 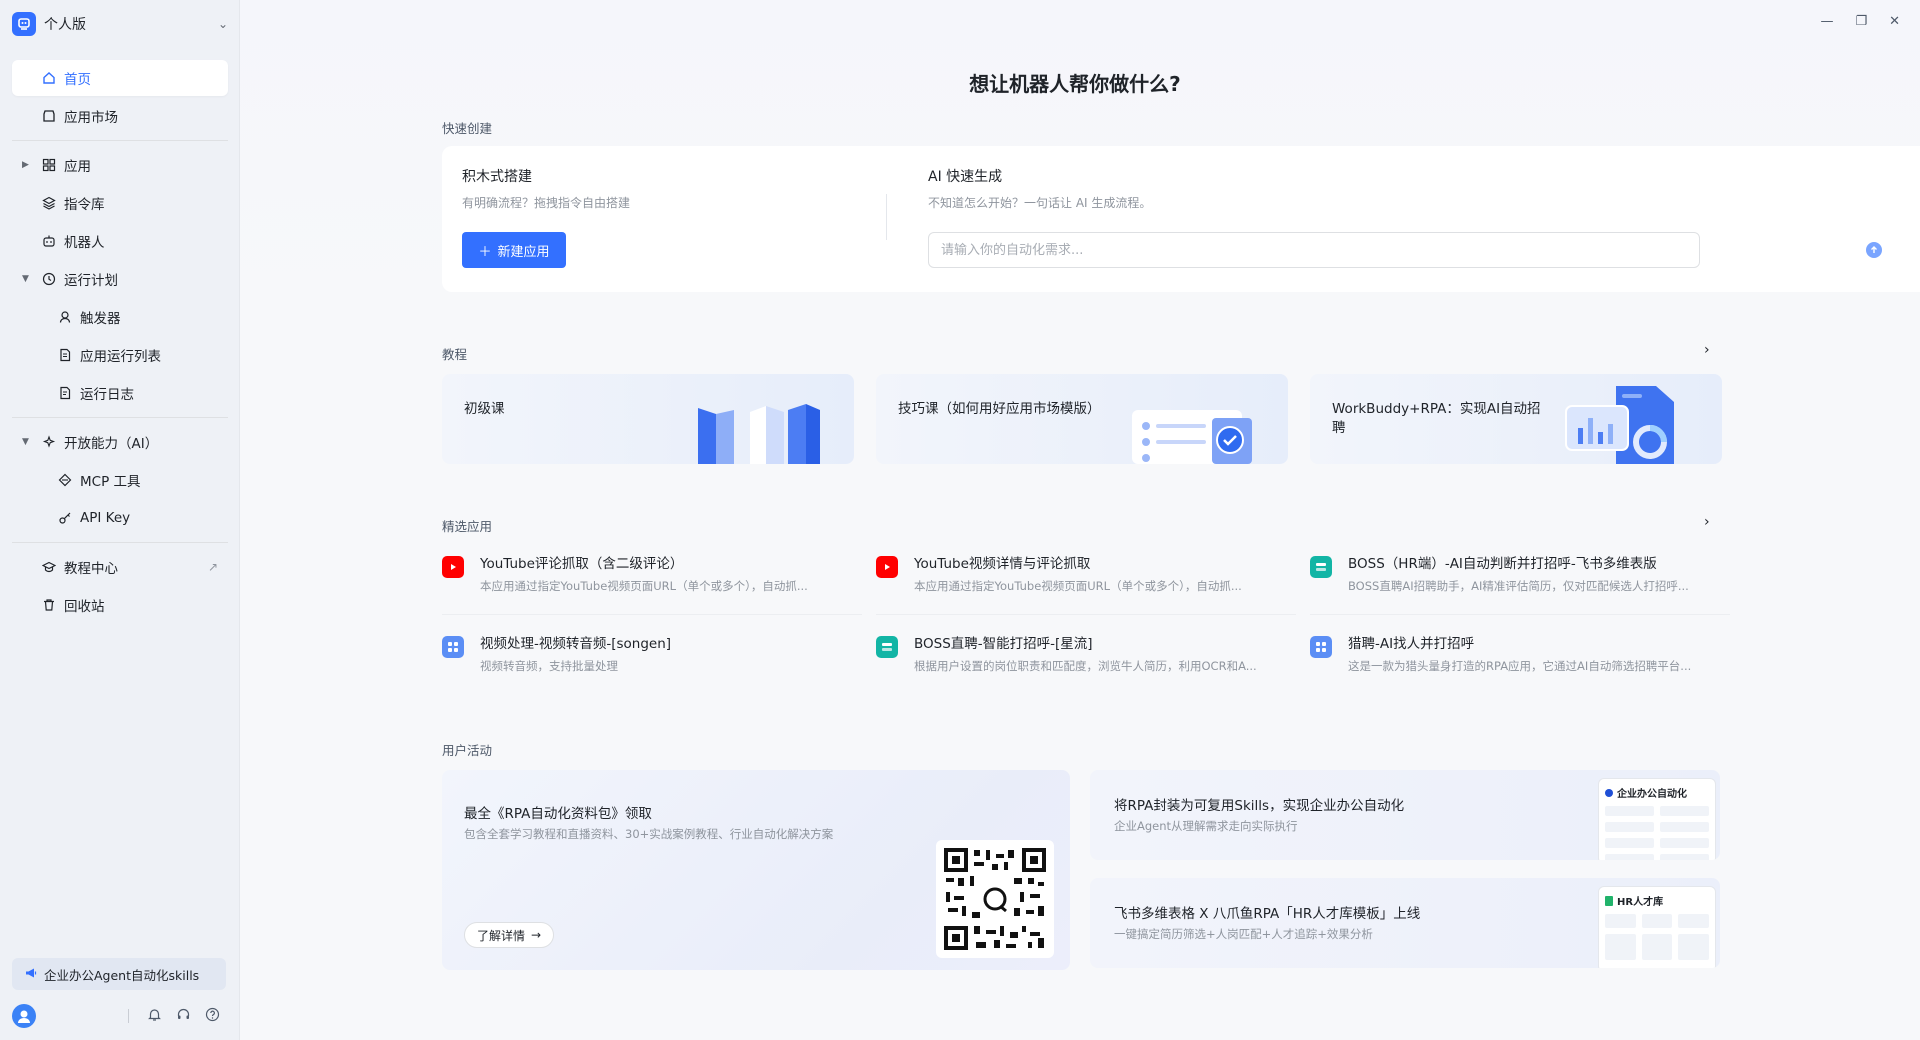 What do you see at coordinates (120, 1016) in the screenshot?
I see `sidebar-footer` at bounding box center [120, 1016].